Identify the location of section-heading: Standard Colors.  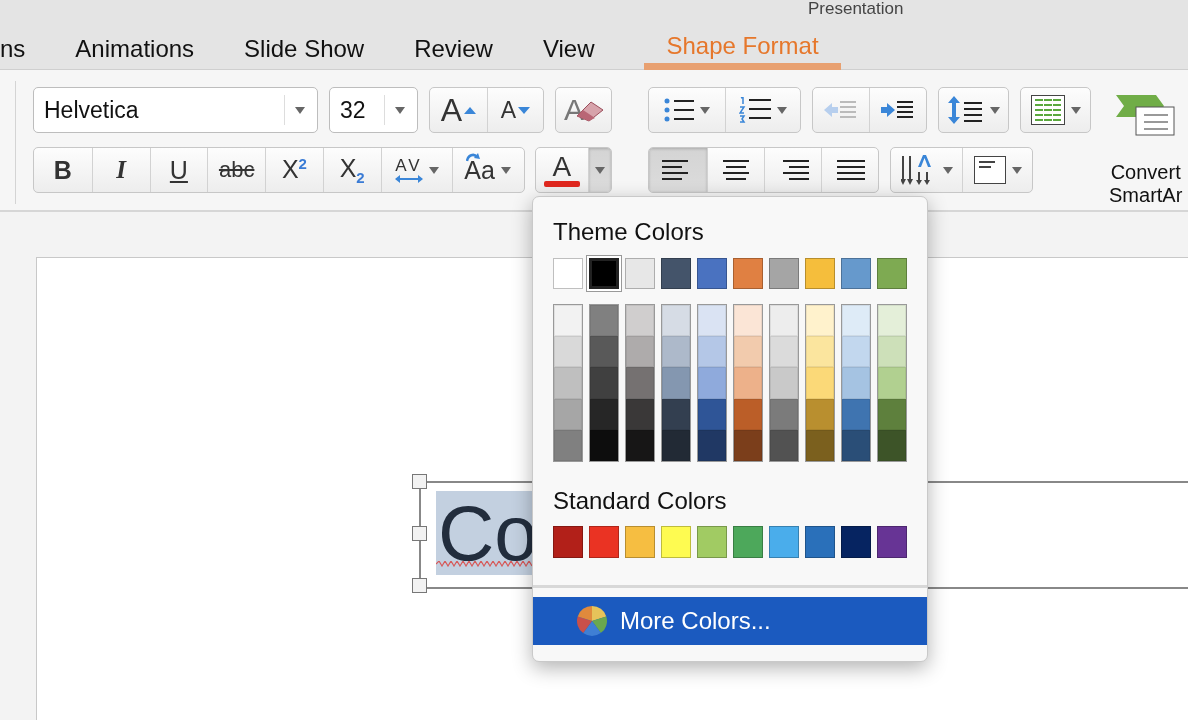
(640, 500).